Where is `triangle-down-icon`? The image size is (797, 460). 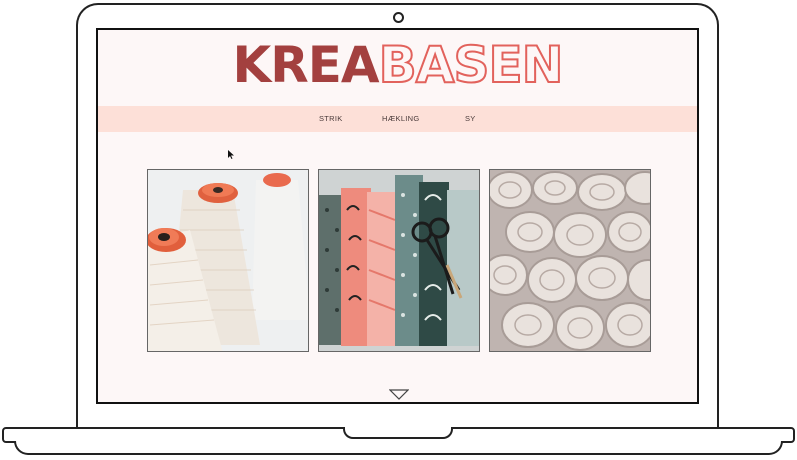
triangle-down-icon is located at coordinates (399, 394).